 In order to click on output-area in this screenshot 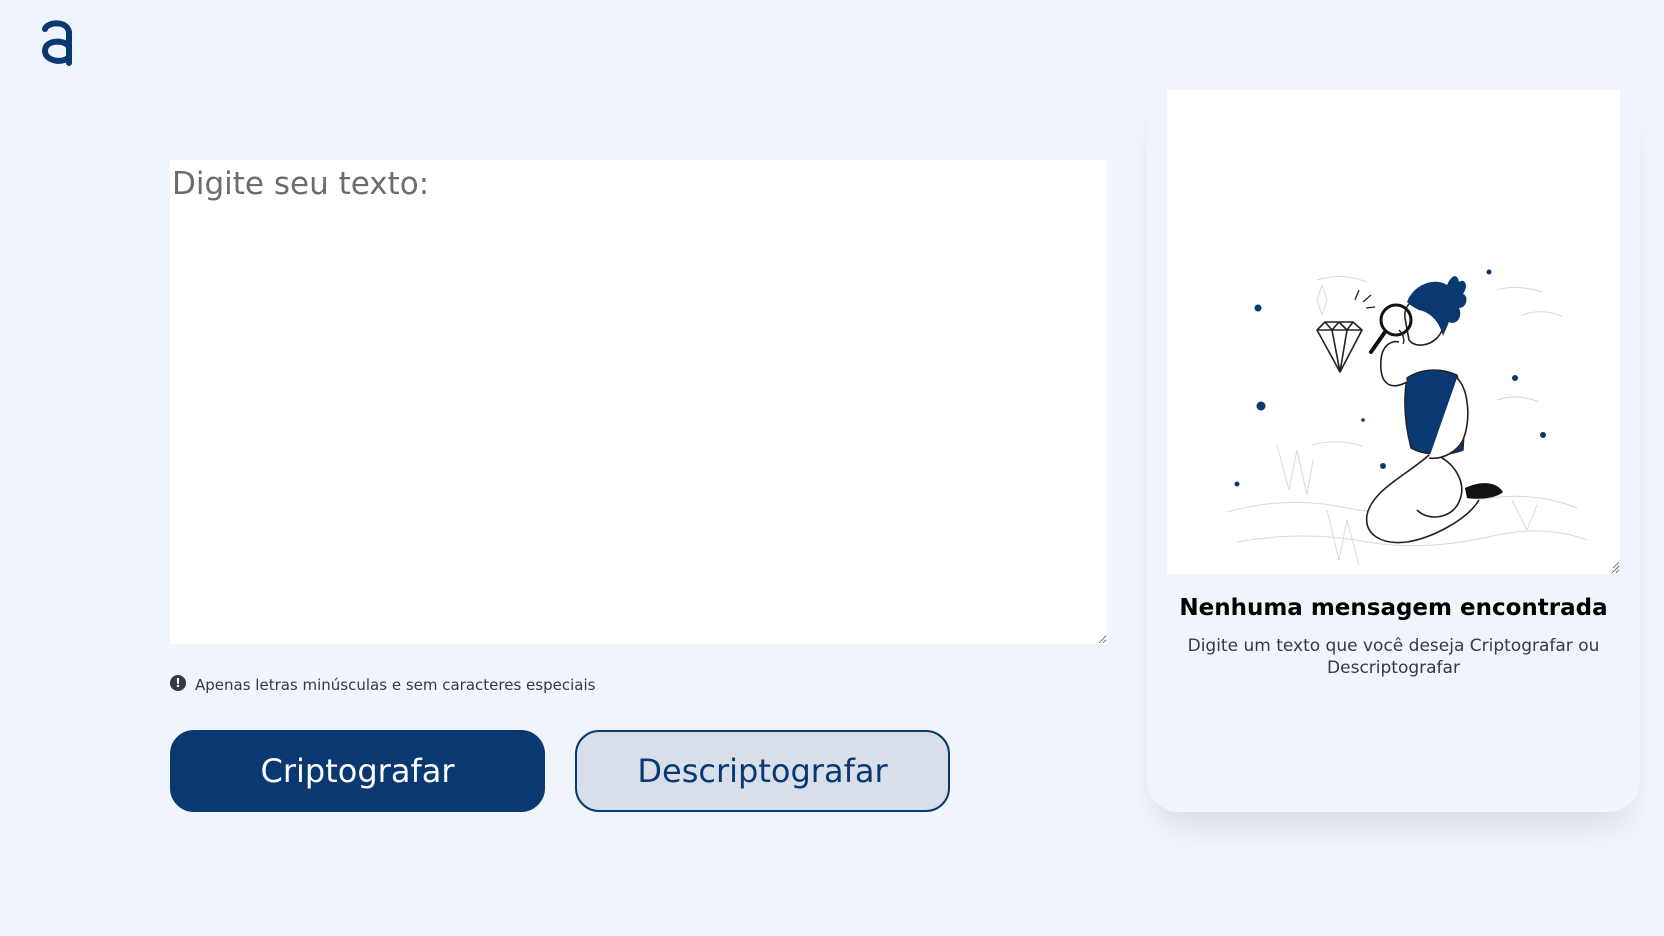, I will do `click(1393, 332)`.